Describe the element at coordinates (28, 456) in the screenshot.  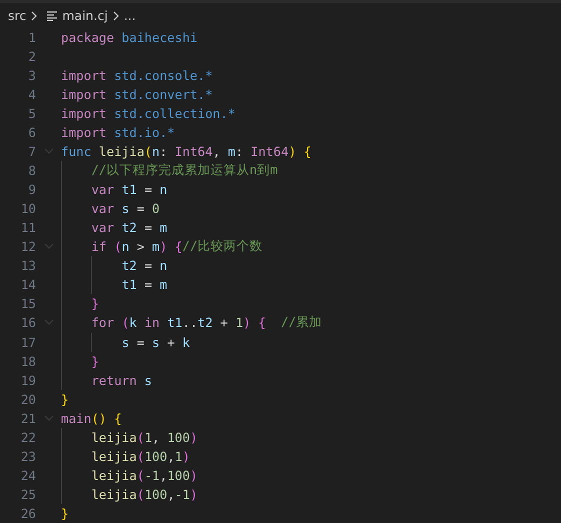
I see `line-number: 23` at that location.